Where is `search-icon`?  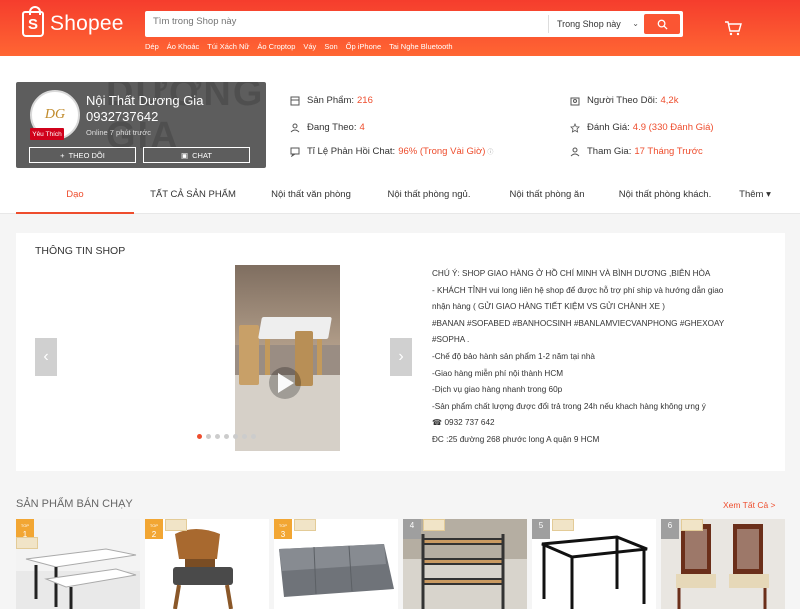
search-icon is located at coordinates (662, 24).